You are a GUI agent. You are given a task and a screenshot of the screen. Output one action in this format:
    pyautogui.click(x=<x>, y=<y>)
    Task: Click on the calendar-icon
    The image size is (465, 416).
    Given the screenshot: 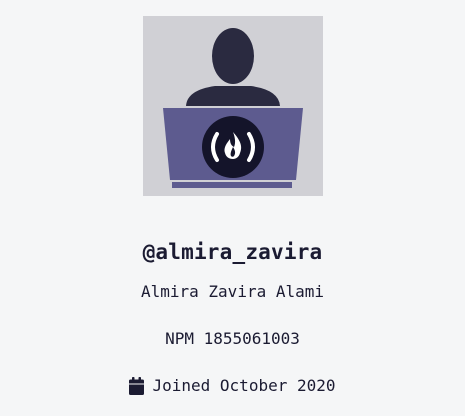 What is the action you would take?
    pyautogui.click(x=137, y=385)
    